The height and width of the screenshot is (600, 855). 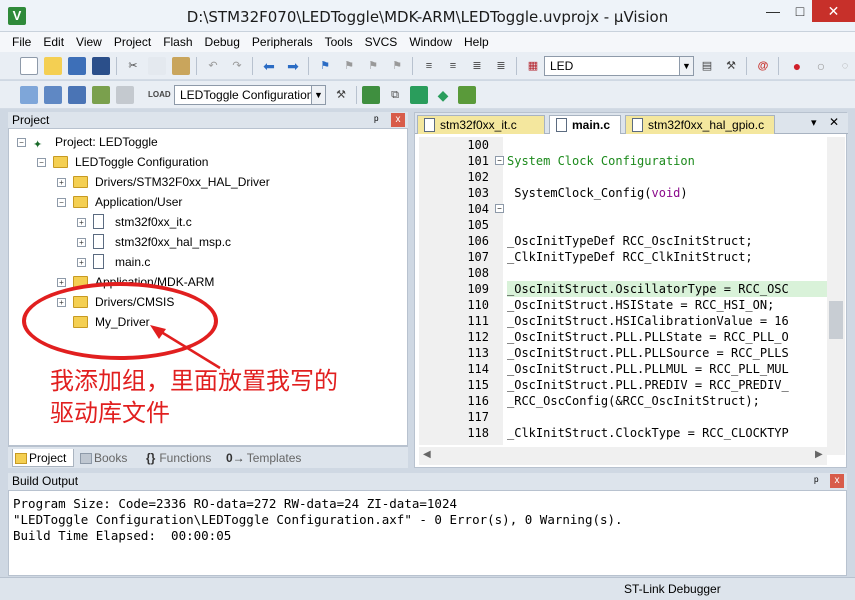 What do you see at coordinates (371, 95) in the screenshot?
I see `manage-project-items-icon` at bounding box center [371, 95].